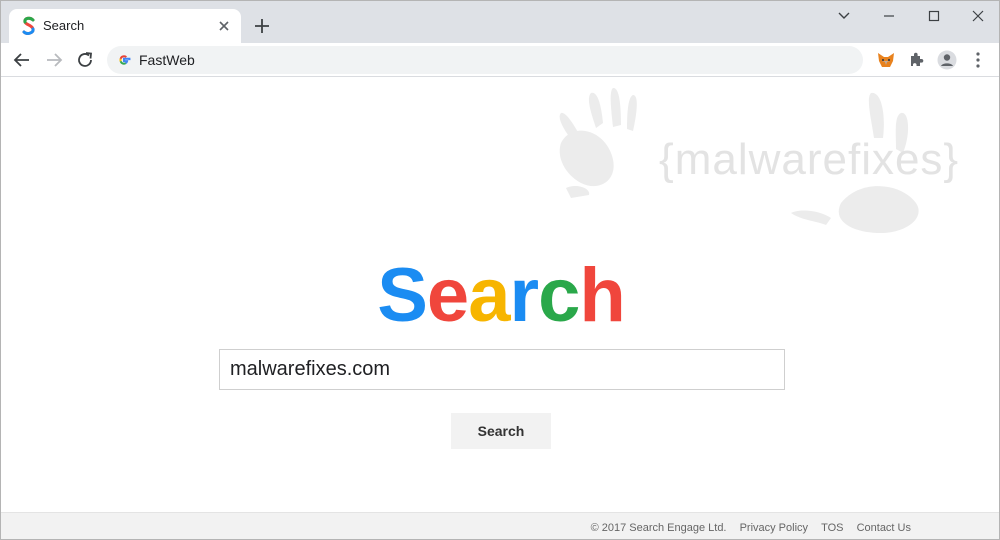 Image resolution: width=1000 pixels, height=540 pixels. What do you see at coordinates (978, 60) in the screenshot?
I see `more-menu-icon` at bounding box center [978, 60].